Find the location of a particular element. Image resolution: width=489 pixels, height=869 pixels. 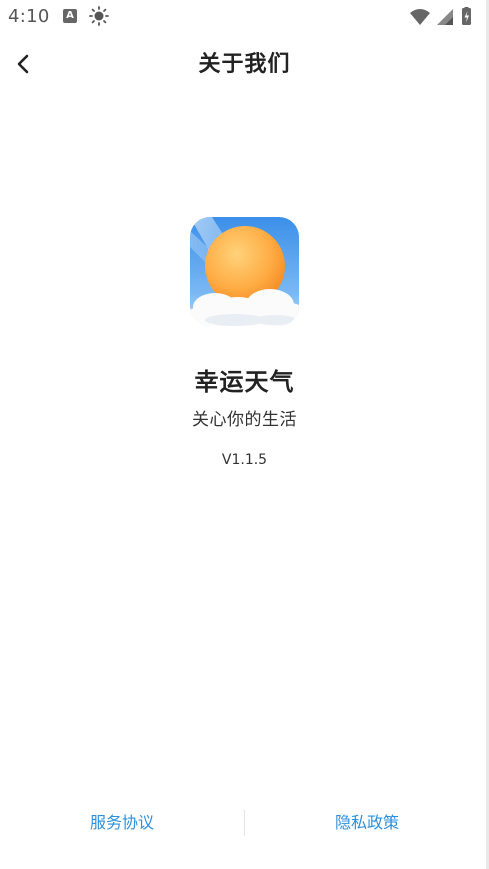

sun-cloud-icon is located at coordinates (244, 271).